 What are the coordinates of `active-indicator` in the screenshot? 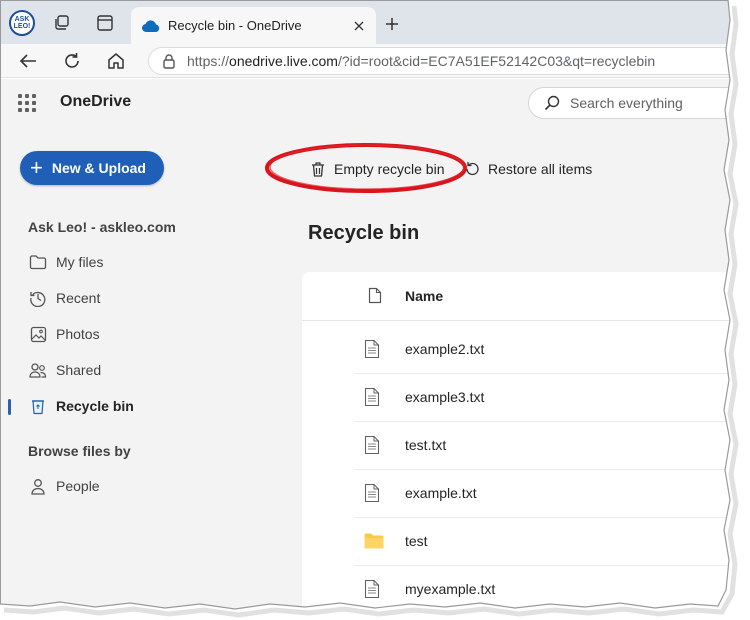 It's located at (9, 407).